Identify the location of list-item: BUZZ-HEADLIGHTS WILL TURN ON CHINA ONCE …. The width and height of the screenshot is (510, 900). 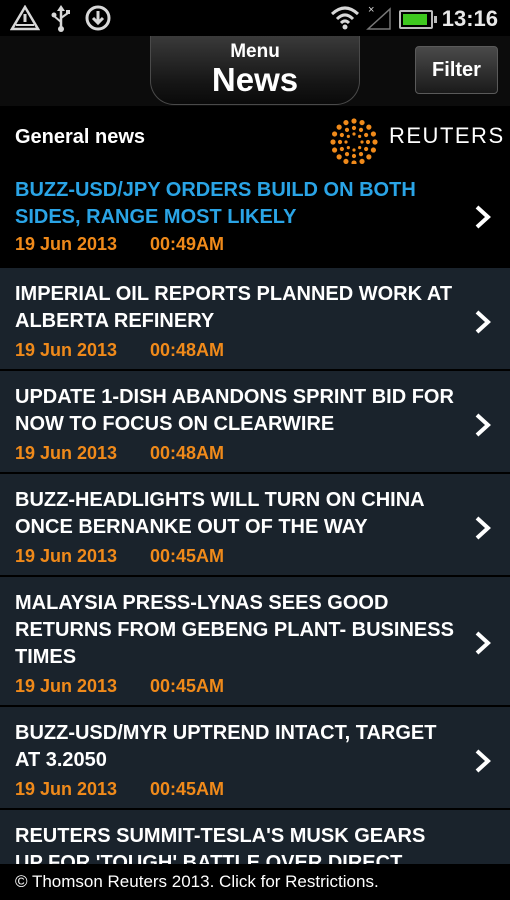
(255, 525).